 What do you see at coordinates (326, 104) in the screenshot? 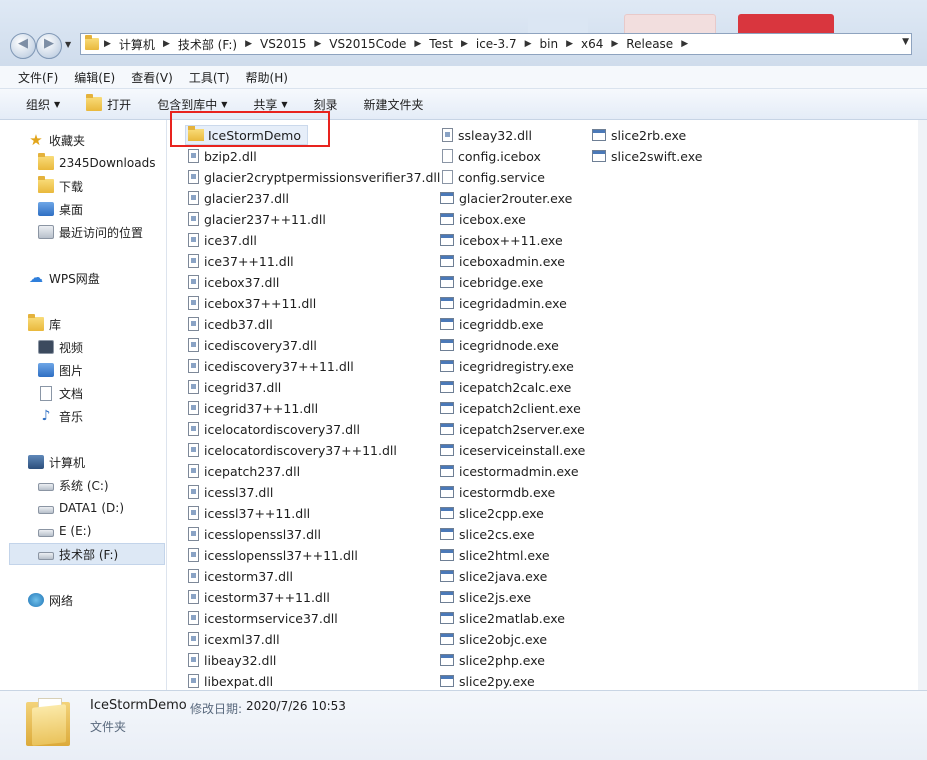
I see `burn-button: 刻录` at bounding box center [326, 104].